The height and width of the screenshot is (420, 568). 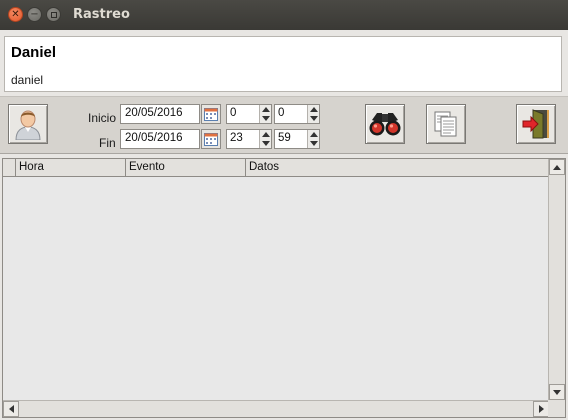 I want to click on end-date-field: 20/05/2016, so click(x=160, y=139).